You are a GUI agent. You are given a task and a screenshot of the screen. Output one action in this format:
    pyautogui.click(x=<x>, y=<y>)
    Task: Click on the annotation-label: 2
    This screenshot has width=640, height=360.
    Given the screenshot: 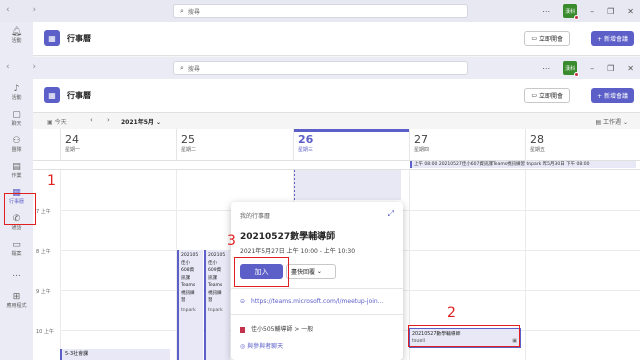 What is the action you would take?
    pyautogui.click(x=451, y=313)
    